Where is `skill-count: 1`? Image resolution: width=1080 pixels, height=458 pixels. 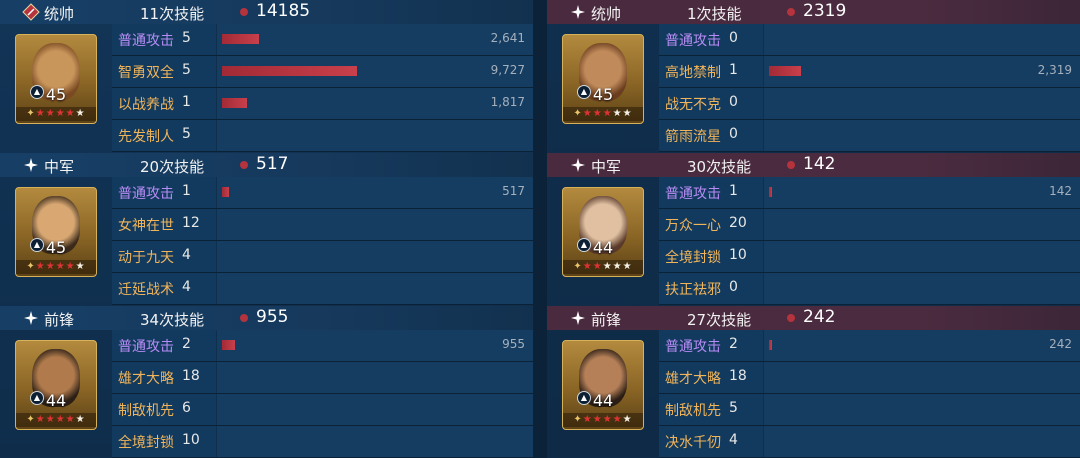
skill-count: 1 is located at coordinates (733, 70).